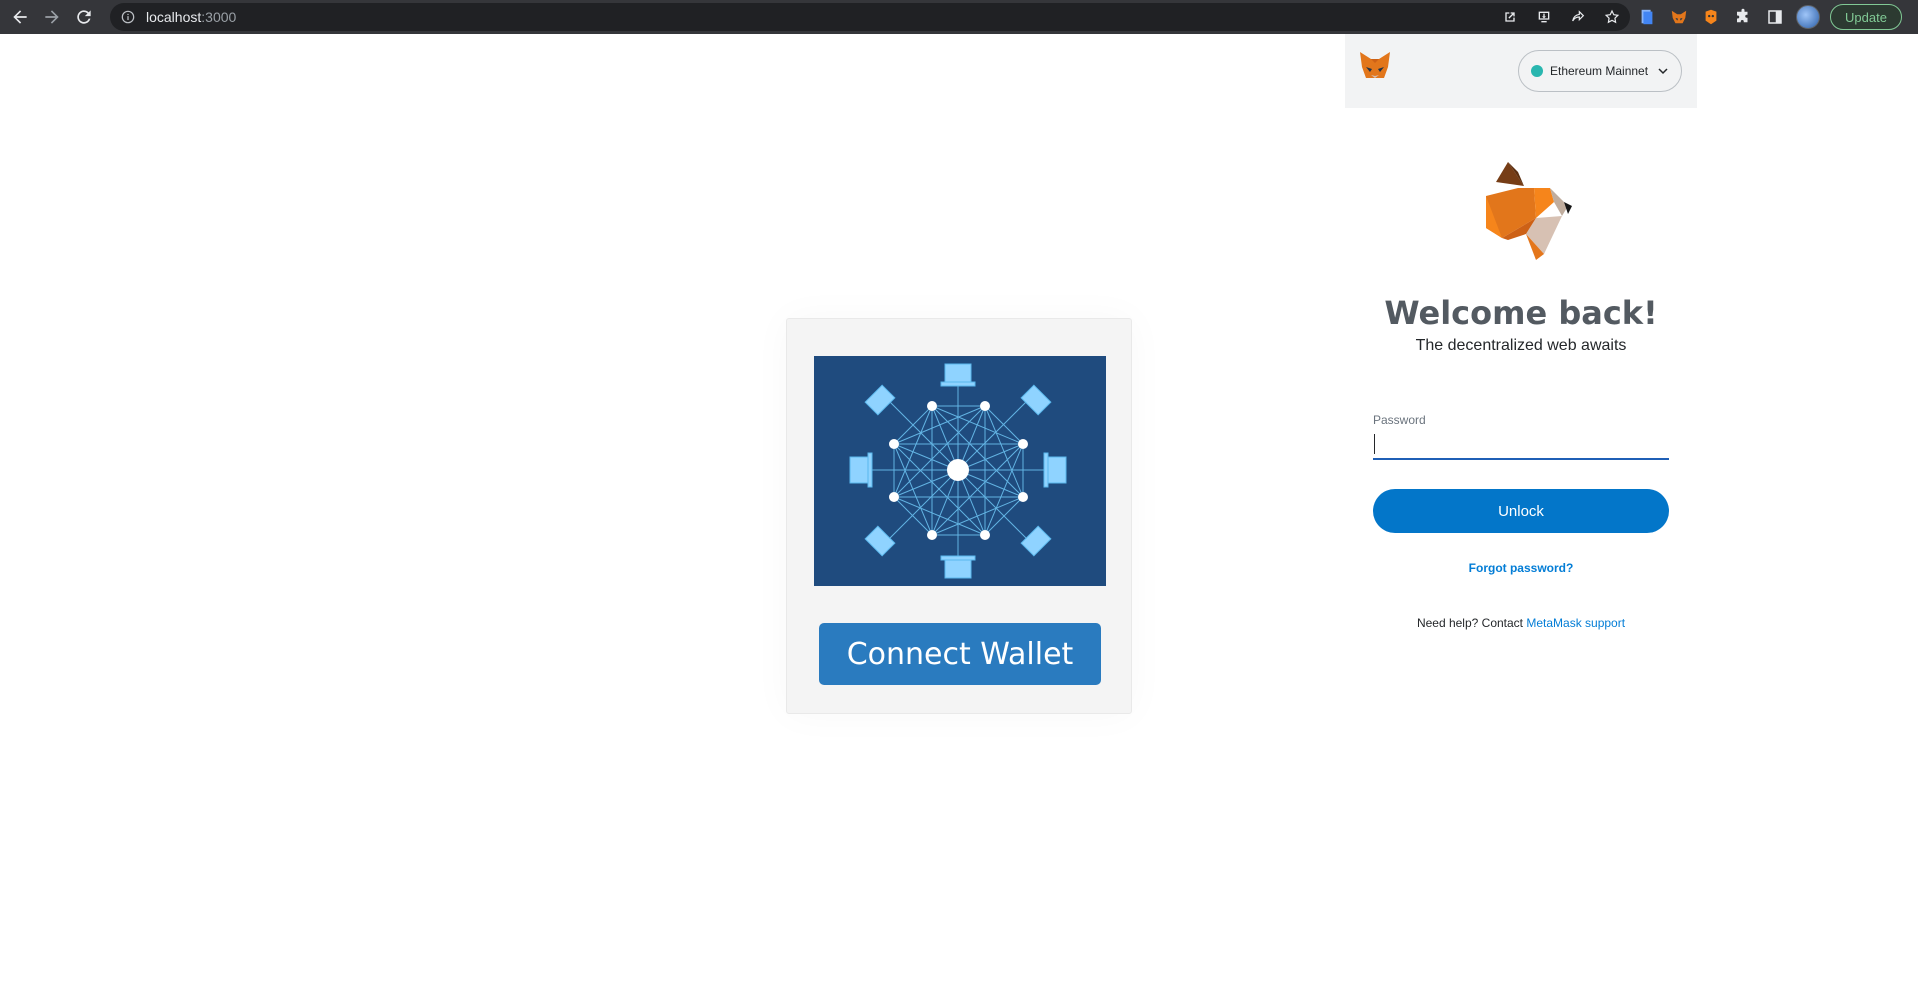 This screenshot has height=994, width=1918. I want to click on help-text: Need help? Contact MetaMask support, so click(1521, 623).